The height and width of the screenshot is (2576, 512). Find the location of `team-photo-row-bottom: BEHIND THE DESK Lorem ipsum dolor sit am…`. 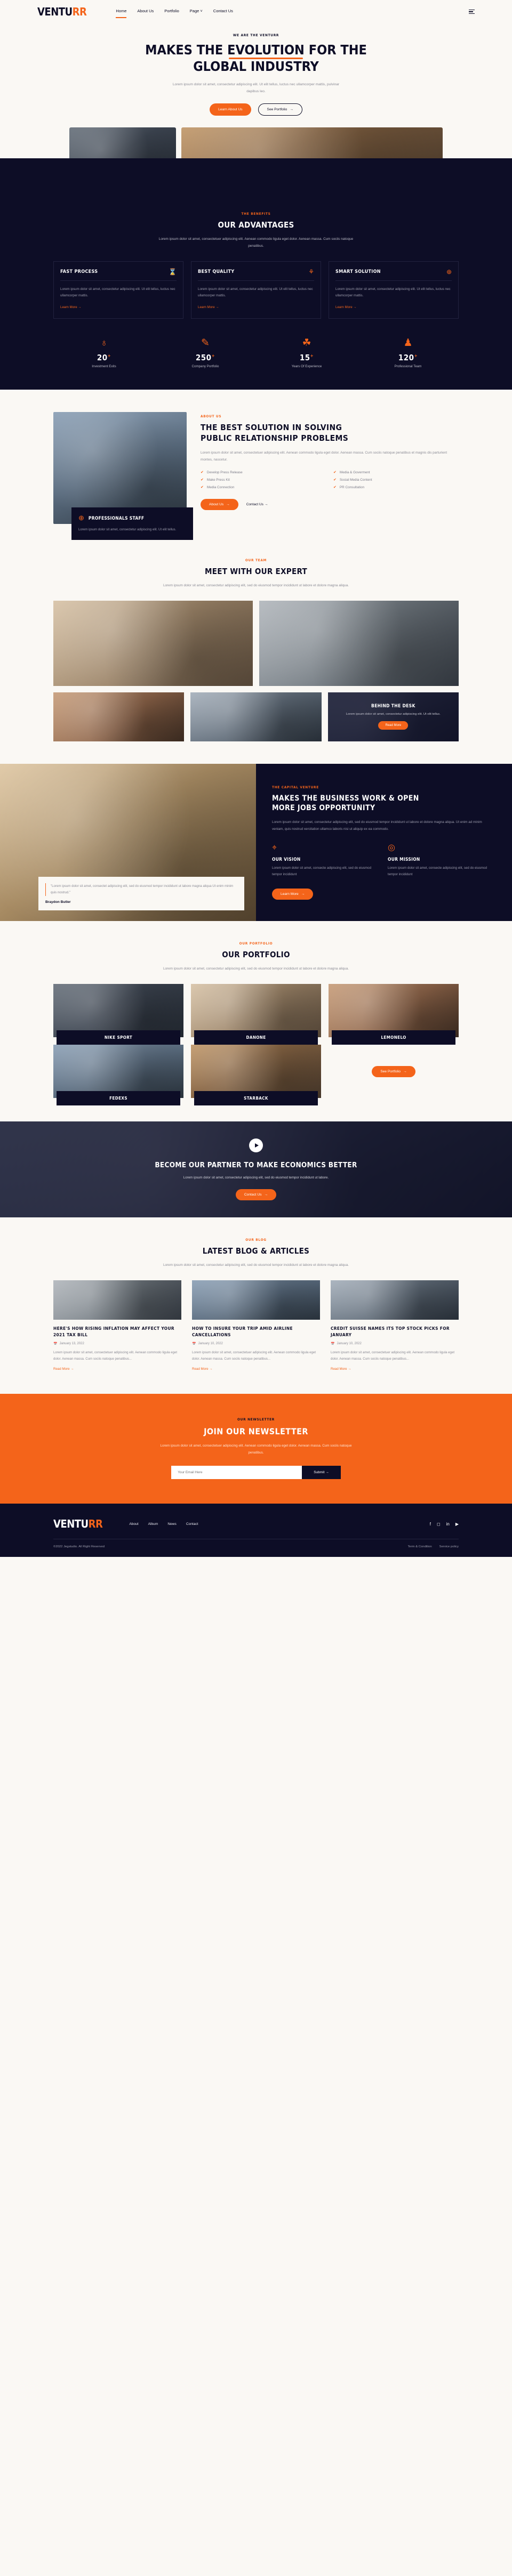

team-photo-row-bottom: BEHIND THE DESK Lorem ipsum dolor sit am… is located at coordinates (256, 717).